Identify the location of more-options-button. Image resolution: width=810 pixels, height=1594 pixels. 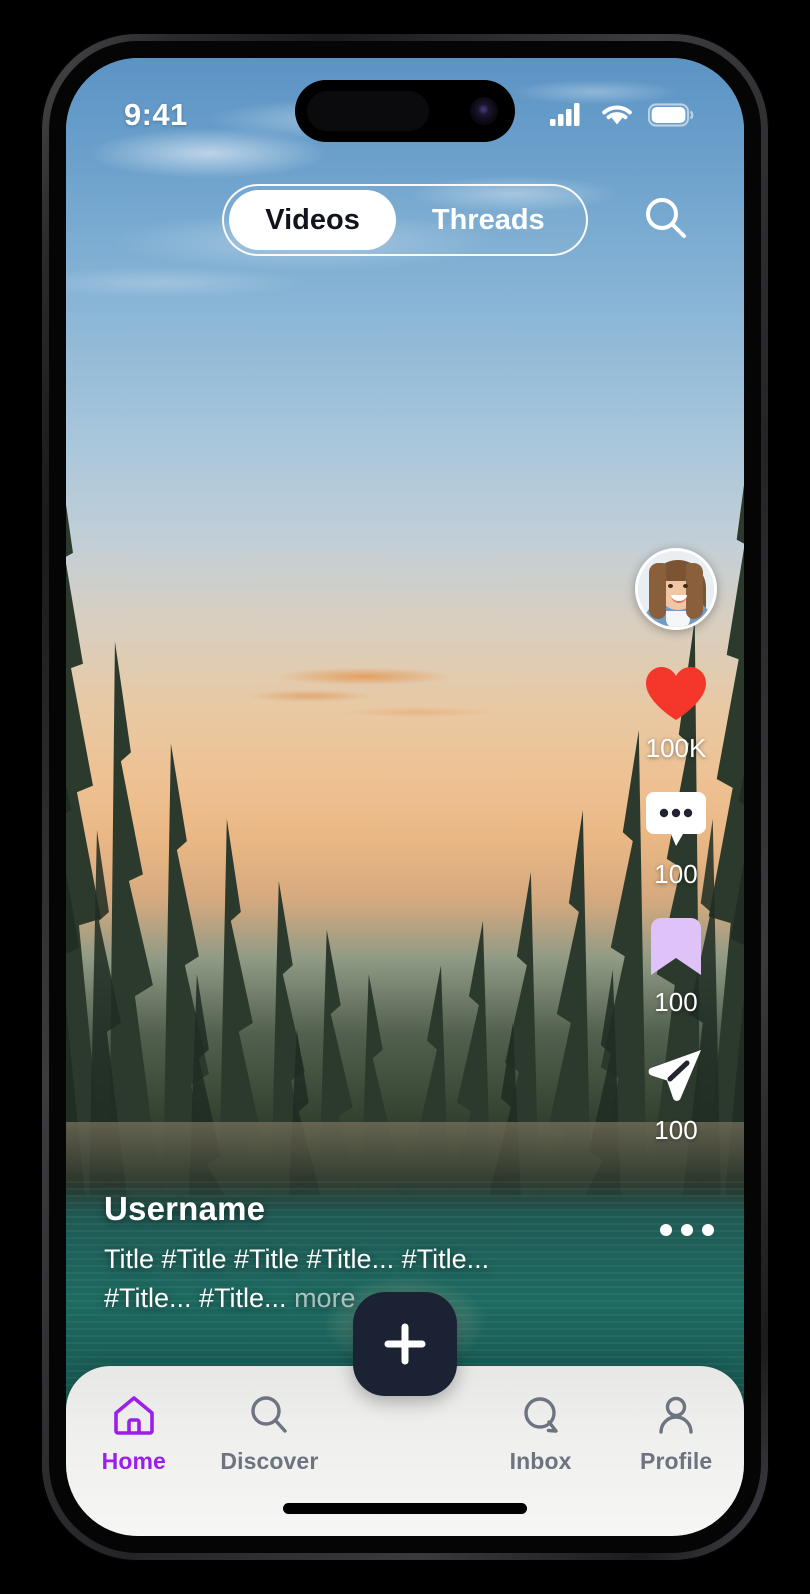
(687, 1230).